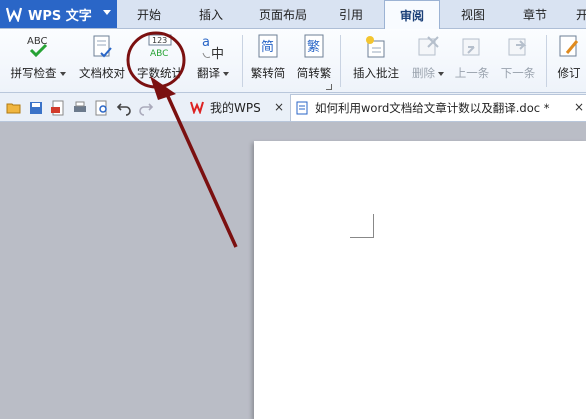 The width and height of the screenshot is (586, 419). I want to click on document-icon, so click(302, 108).